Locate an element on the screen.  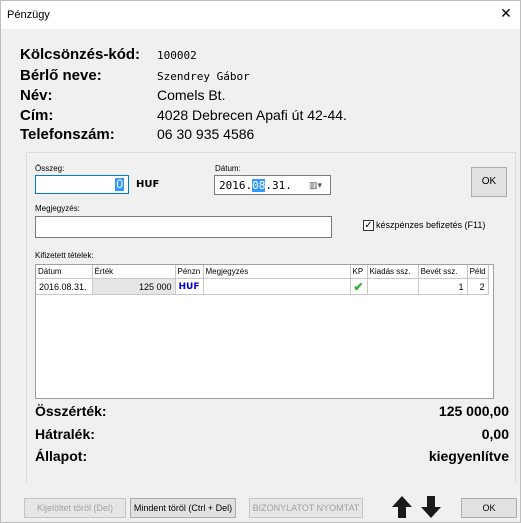
name-value: Comels Bt. is located at coordinates (191, 95).